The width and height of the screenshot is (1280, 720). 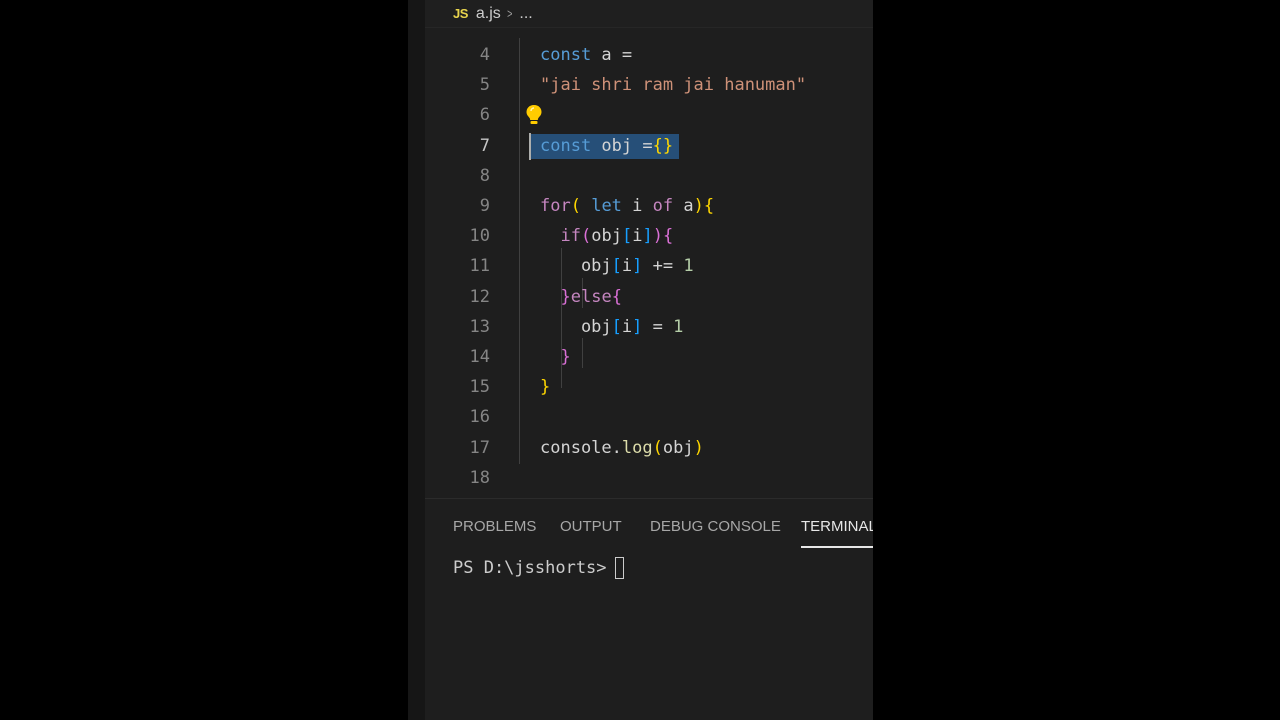 I want to click on code-line-18: 18, so click(x=649, y=478).